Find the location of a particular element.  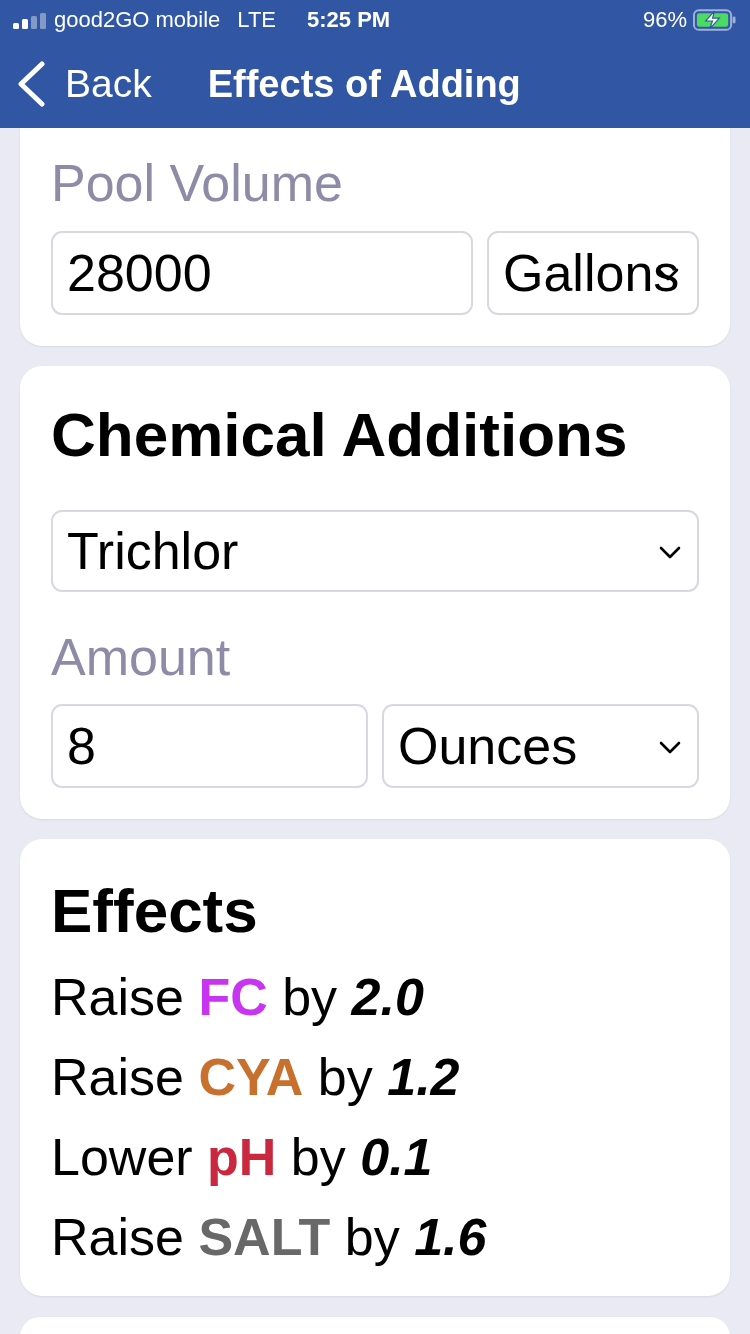

back-button: Back is located at coordinates (84, 84).